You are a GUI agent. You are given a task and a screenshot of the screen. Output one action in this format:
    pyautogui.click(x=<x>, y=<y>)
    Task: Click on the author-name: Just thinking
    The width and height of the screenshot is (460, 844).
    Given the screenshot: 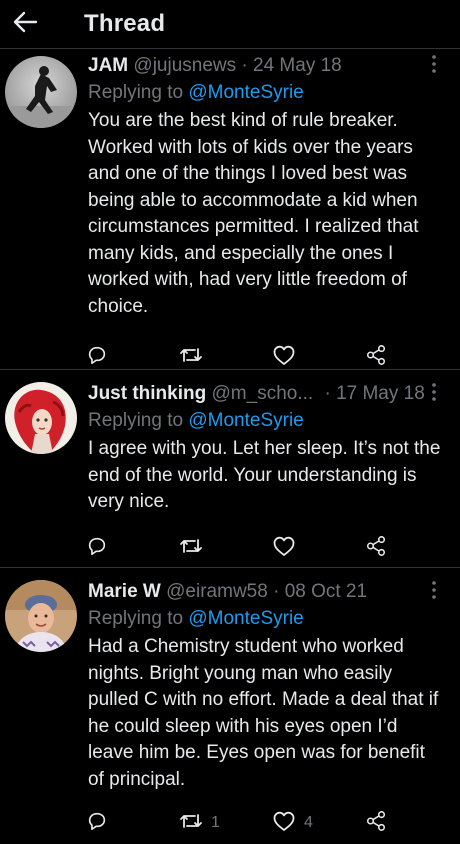 What is the action you would take?
    pyautogui.click(x=147, y=393)
    